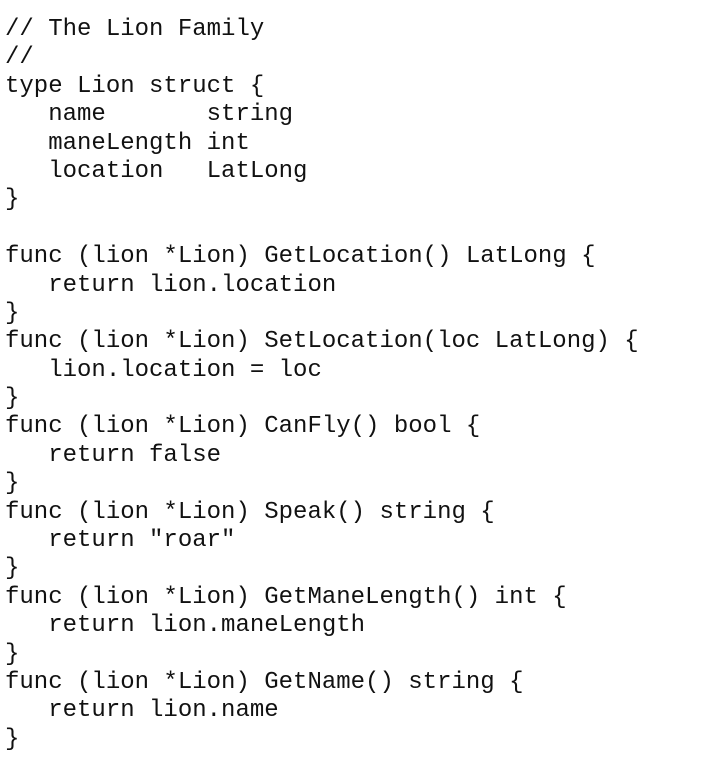 The width and height of the screenshot is (702, 778). Describe the element at coordinates (142, 711) in the screenshot. I see `code-line: return lion.name` at that location.